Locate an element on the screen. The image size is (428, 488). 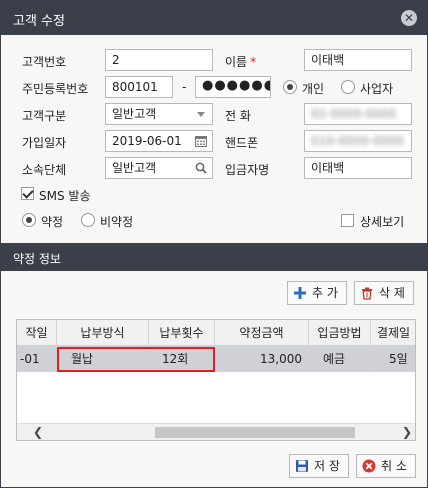
name-field: 이태백 is located at coordinates (358, 60).